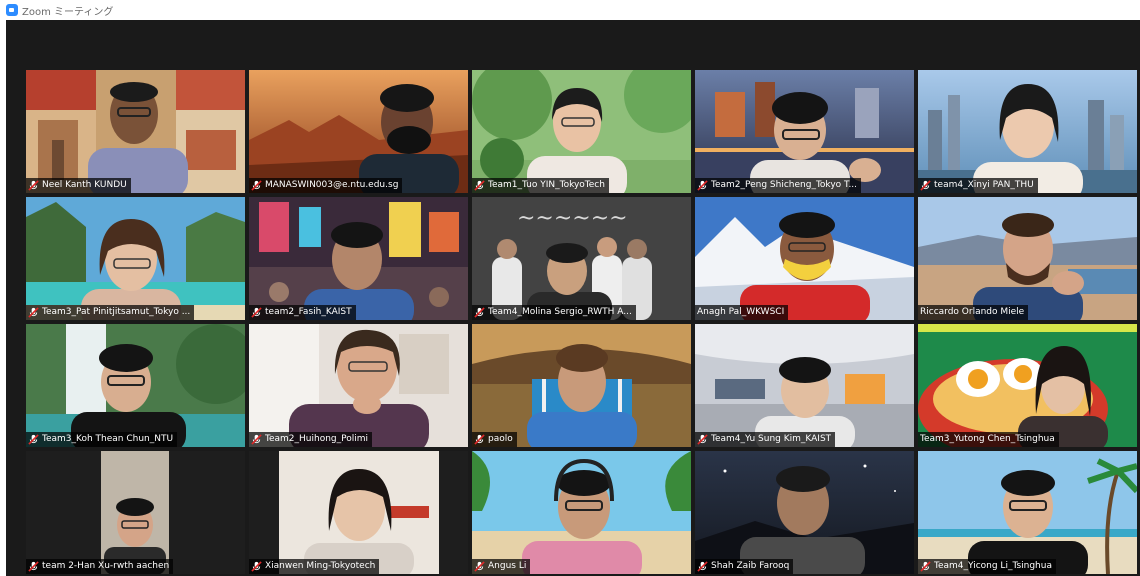 This screenshot has height=576, width=1140. I want to click on participant-name-label: Xianwen Ming-Tokyotech, so click(314, 566).